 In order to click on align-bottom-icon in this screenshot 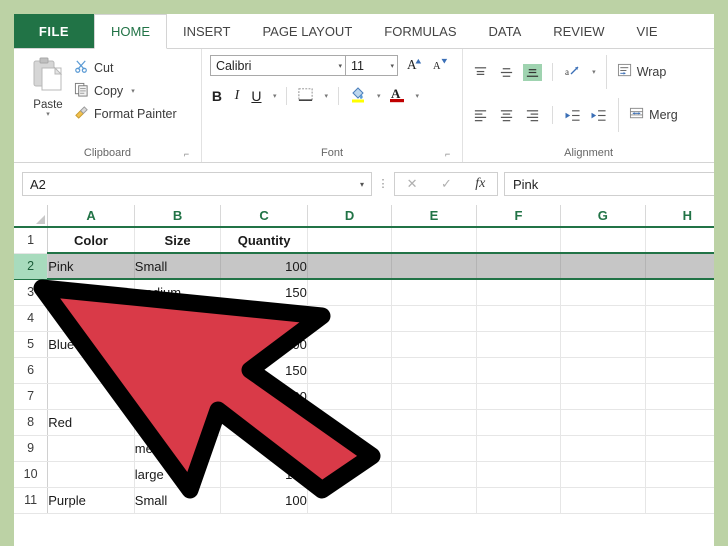, I will do `click(533, 72)`.